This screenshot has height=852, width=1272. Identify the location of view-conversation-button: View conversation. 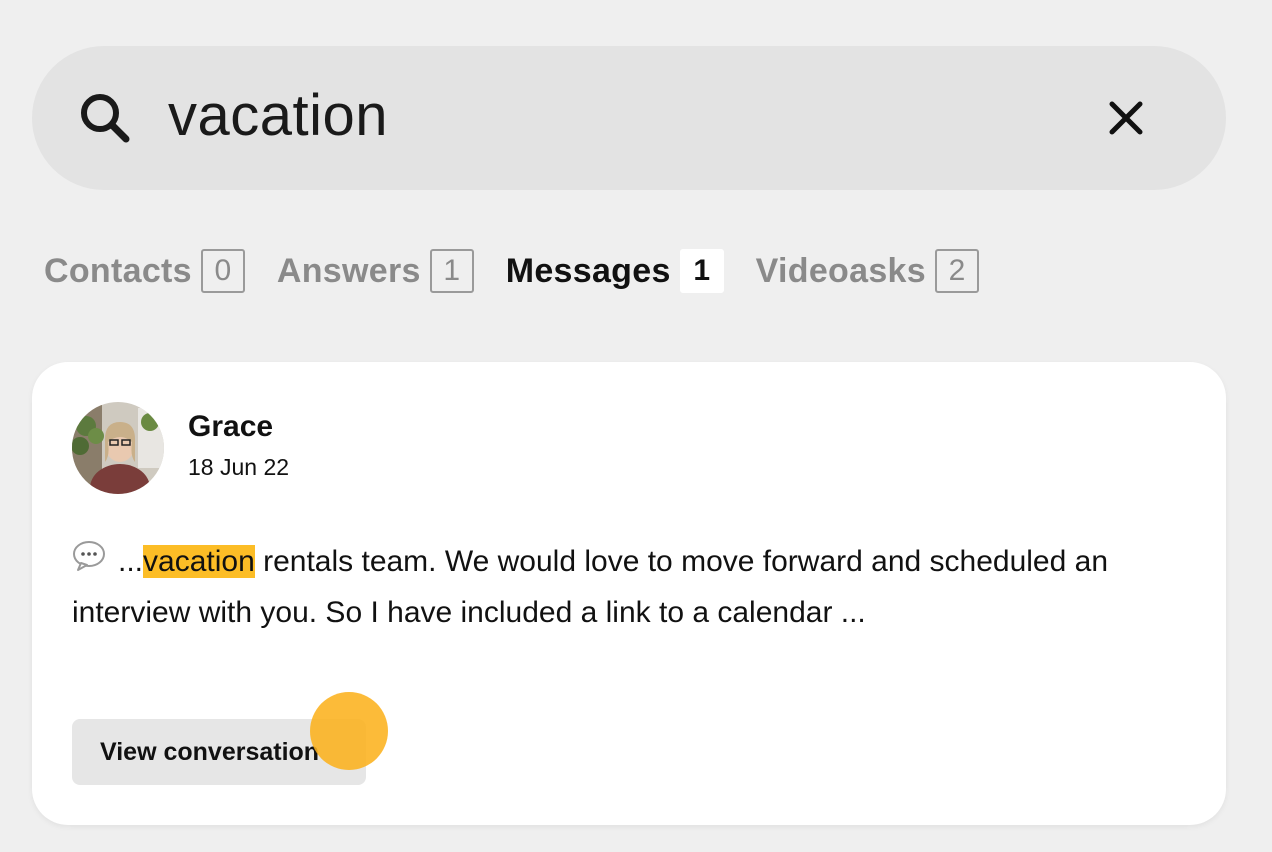
(219, 752).